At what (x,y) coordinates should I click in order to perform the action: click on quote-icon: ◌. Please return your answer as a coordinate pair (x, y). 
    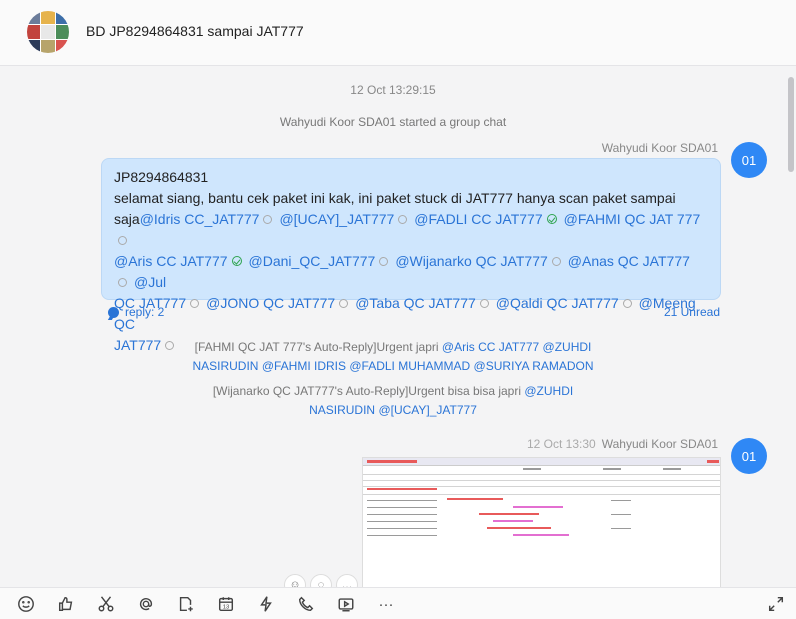
    Looking at the image, I should click on (321, 580).